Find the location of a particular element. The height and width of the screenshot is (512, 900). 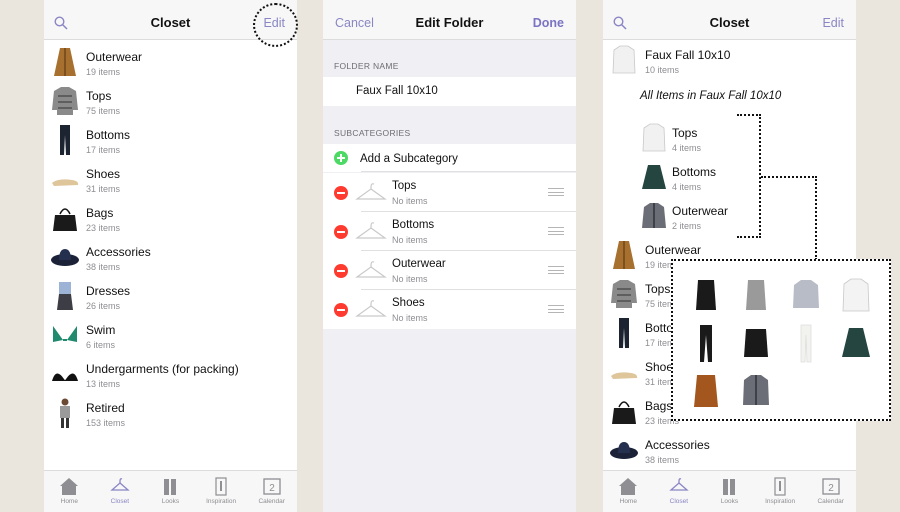

jacket-thumbnail is located at coordinates (654, 215).